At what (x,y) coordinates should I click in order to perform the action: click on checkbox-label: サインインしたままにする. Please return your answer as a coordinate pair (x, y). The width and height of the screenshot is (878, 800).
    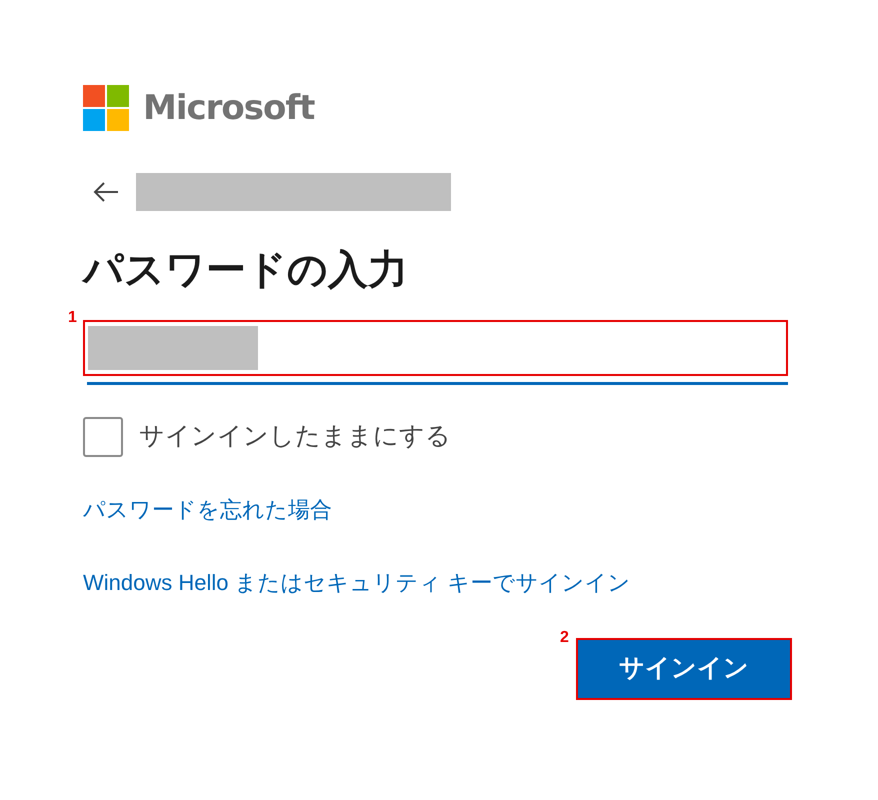
    Looking at the image, I should click on (295, 436).